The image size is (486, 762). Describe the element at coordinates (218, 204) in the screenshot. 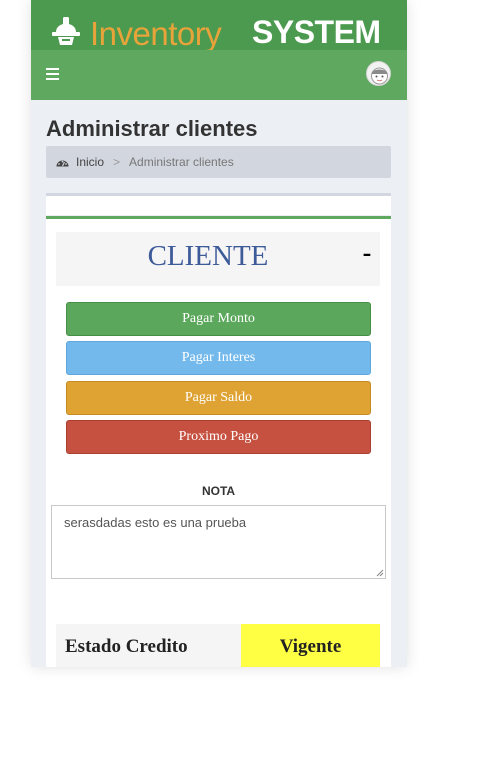

I see `collapsed-box` at that location.